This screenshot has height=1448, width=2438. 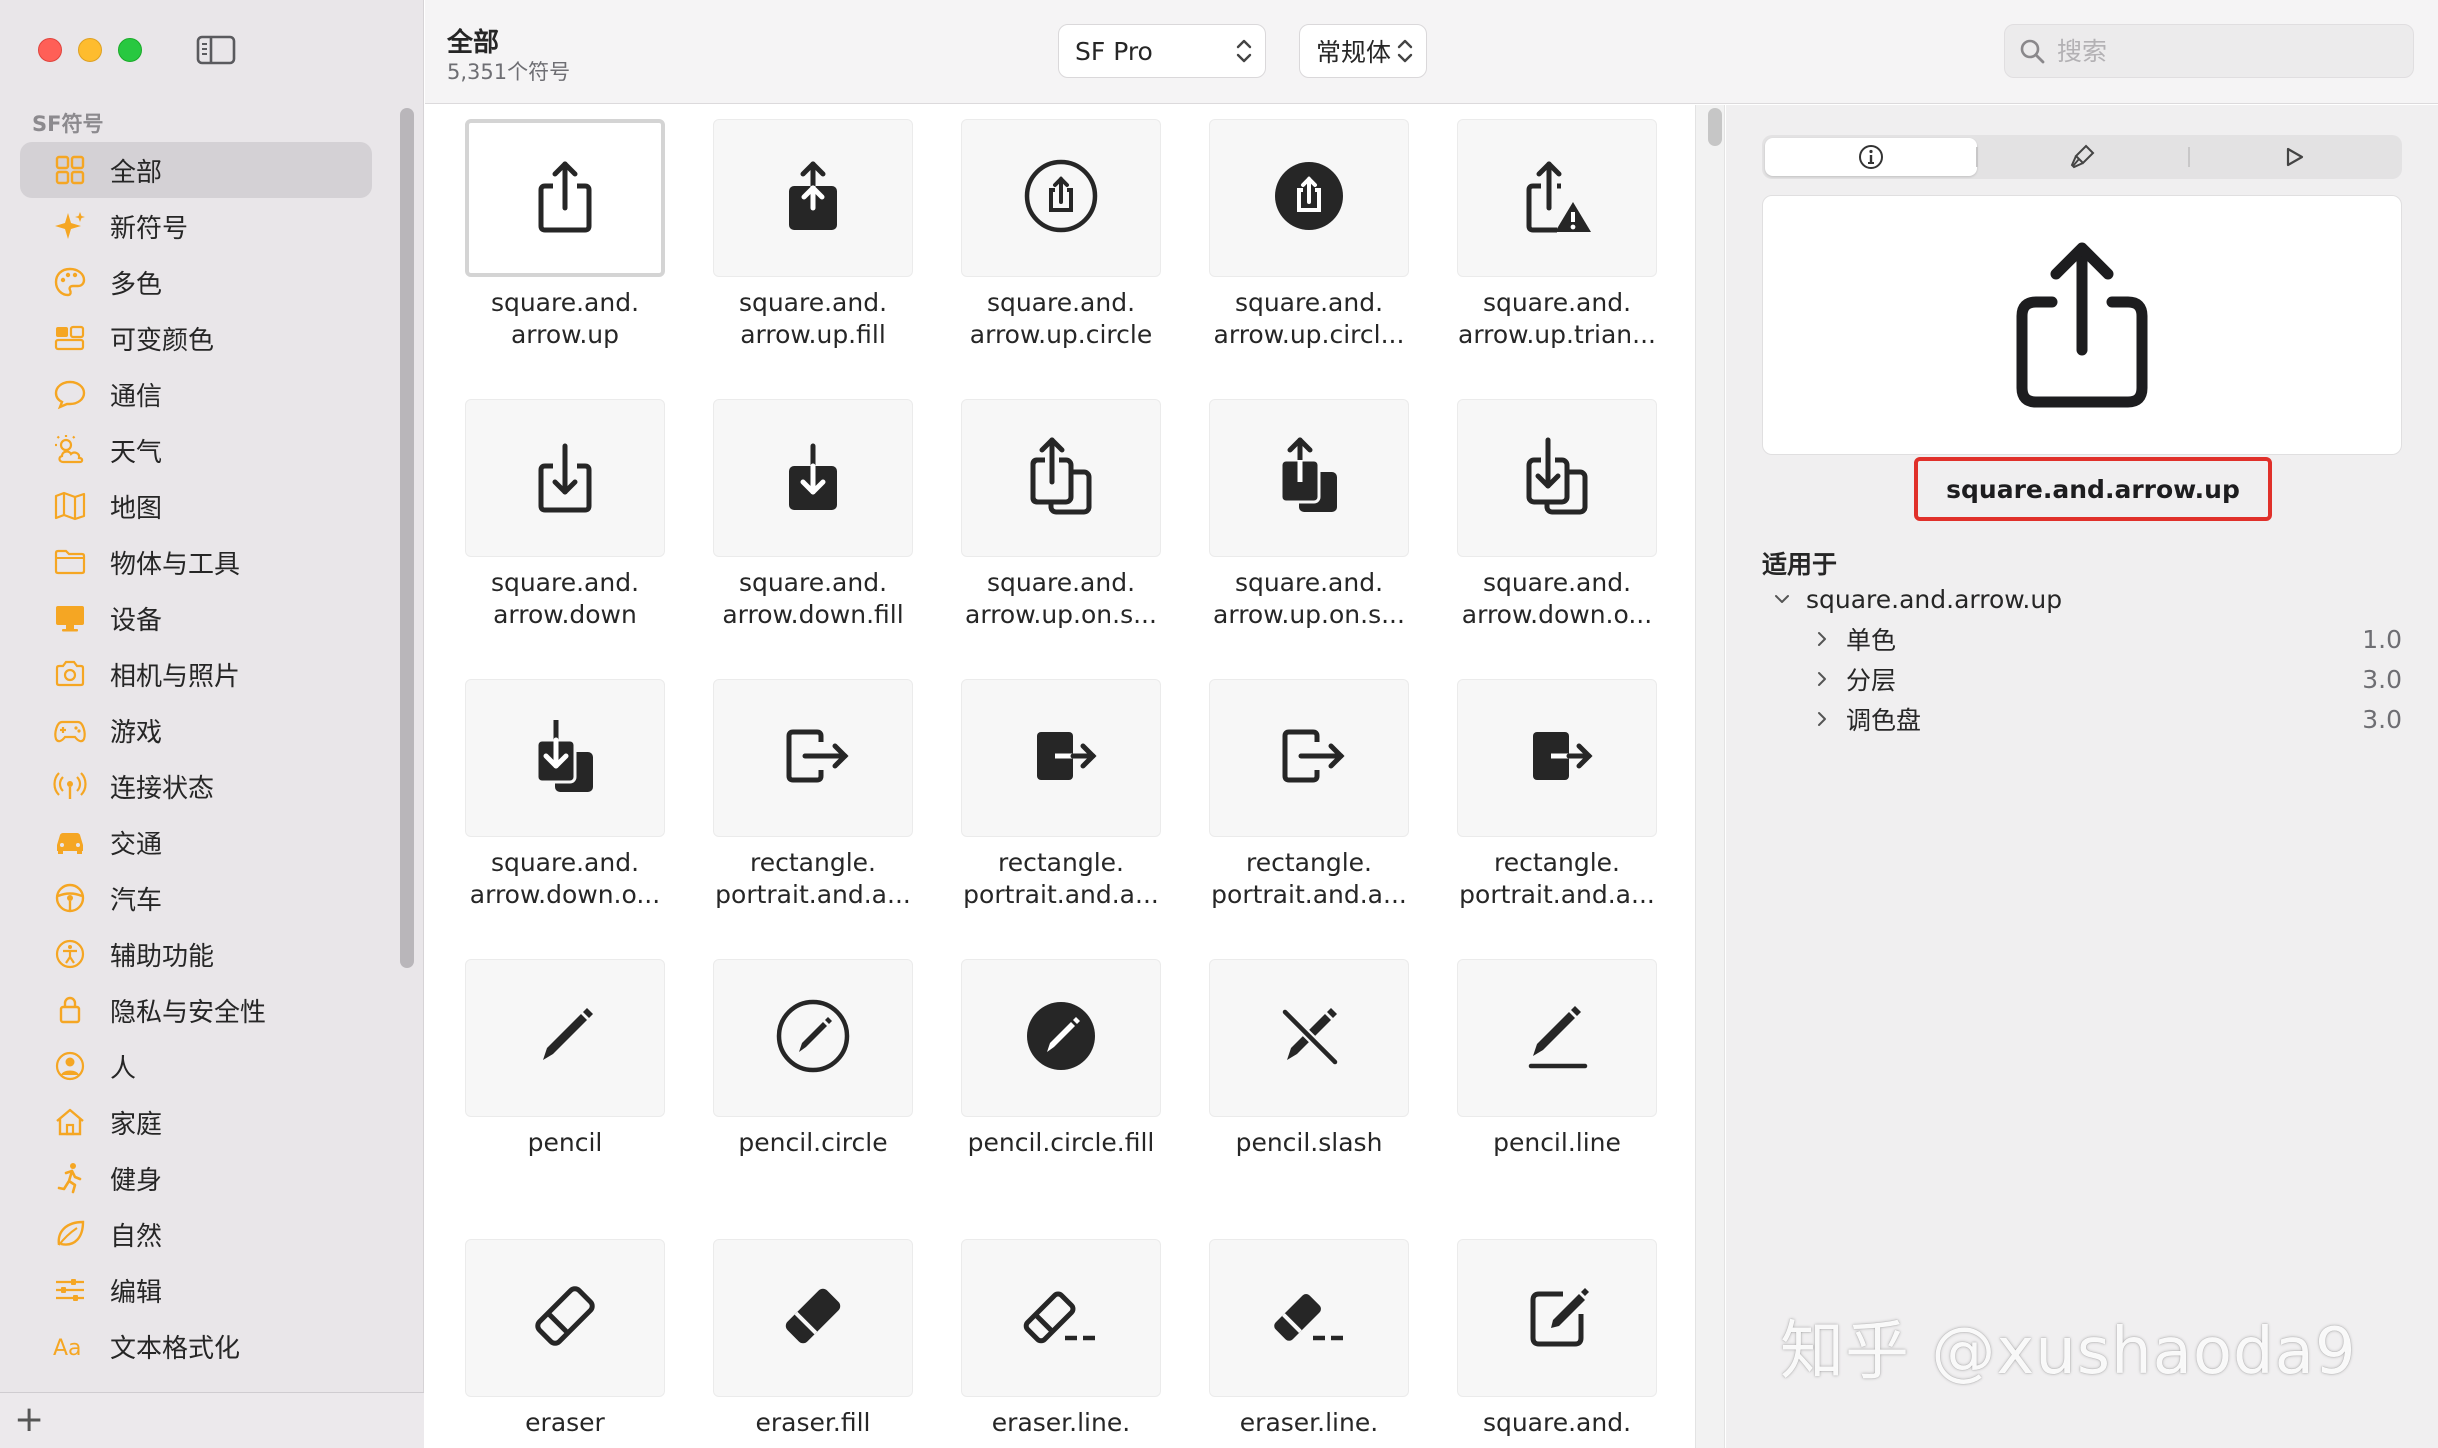 I want to click on tree-root: square.and.arrow.up, so click(x=2086, y=599).